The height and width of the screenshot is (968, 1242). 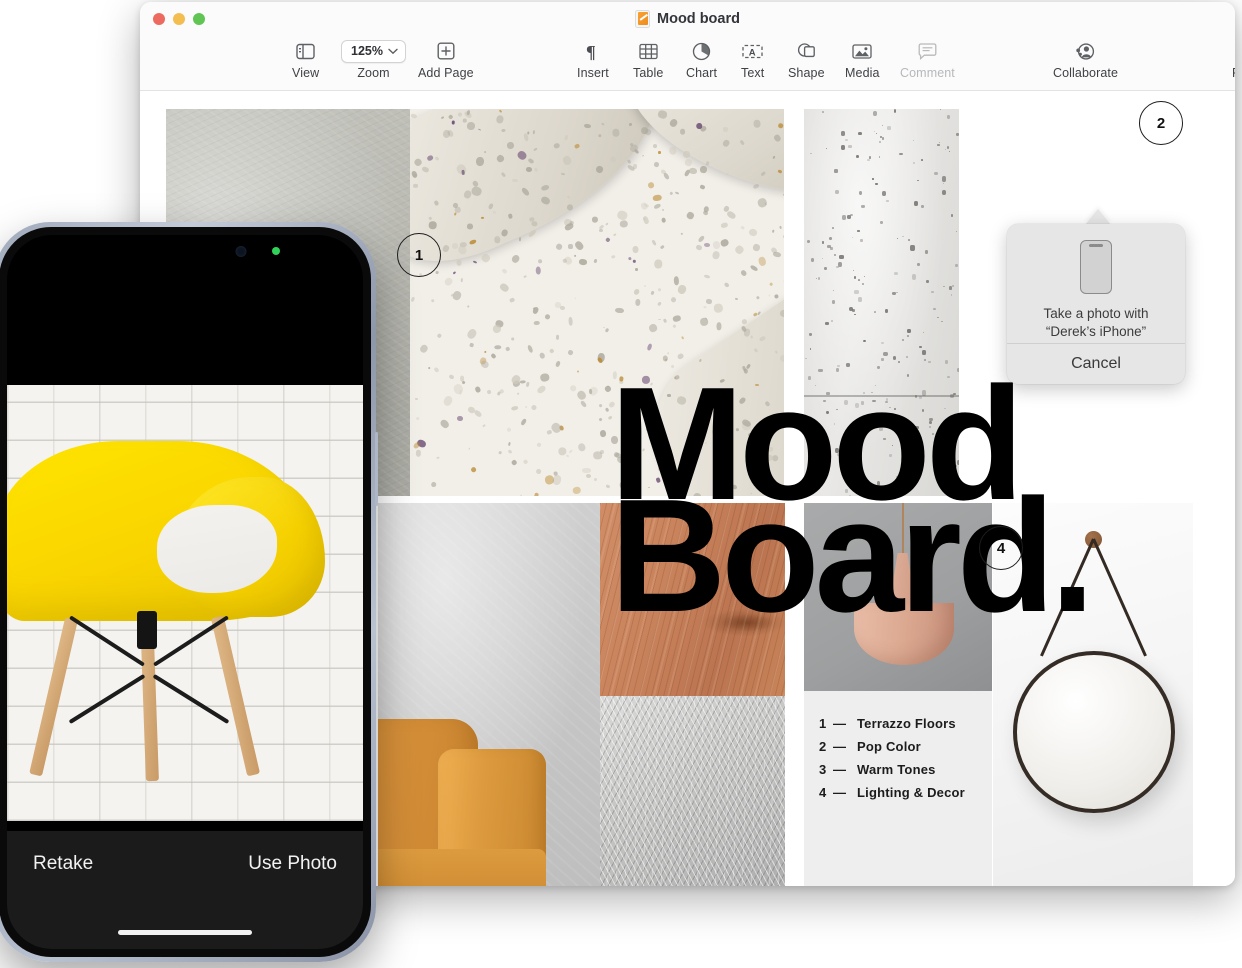 I want to click on mustard-sofa-photo, so click(x=489, y=788).